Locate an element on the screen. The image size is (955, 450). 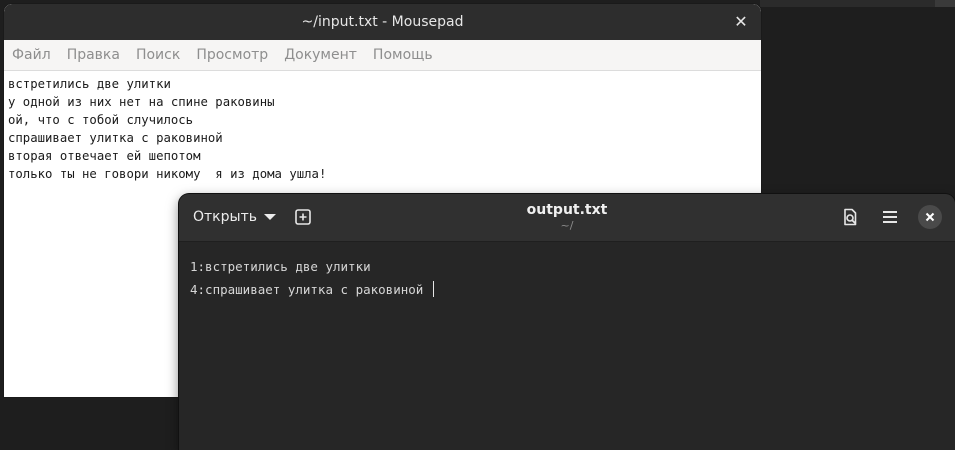
text-line: ой, что с тобой случилось is located at coordinates (101, 120).